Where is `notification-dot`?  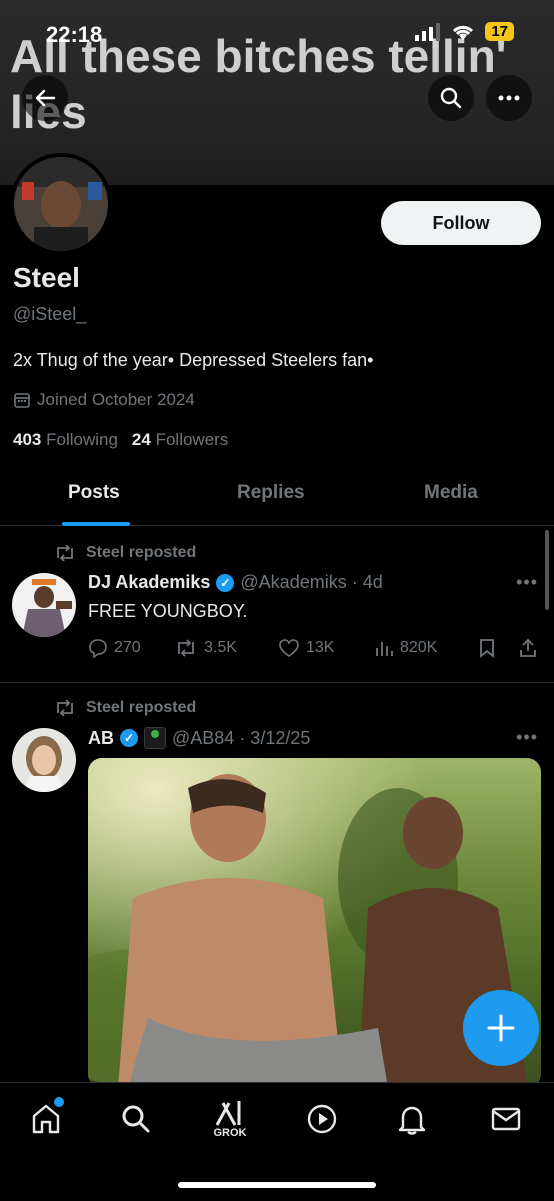 notification-dot is located at coordinates (59, 1102).